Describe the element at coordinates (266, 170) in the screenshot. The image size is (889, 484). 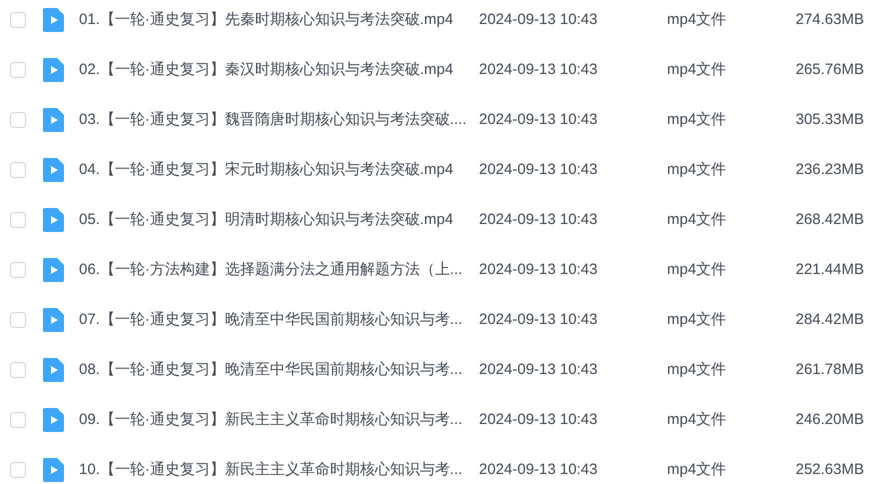
I see `file-name: 04.【一轮·通史复习】宋元时期核心知识与考法突破.mp4` at that location.